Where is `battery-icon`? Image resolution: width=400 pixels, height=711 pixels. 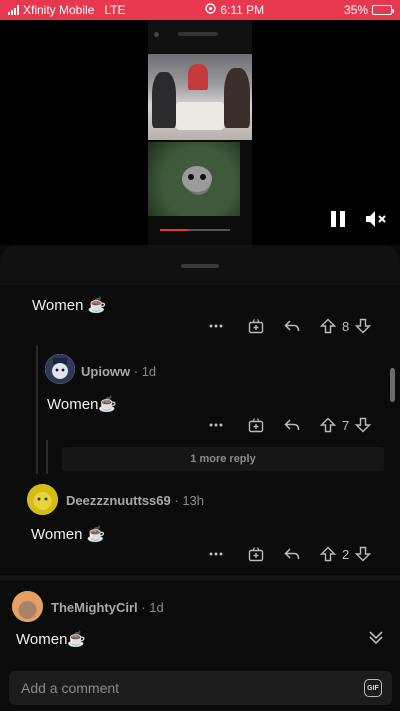
battery-icon is located at coordinates (383, 10).